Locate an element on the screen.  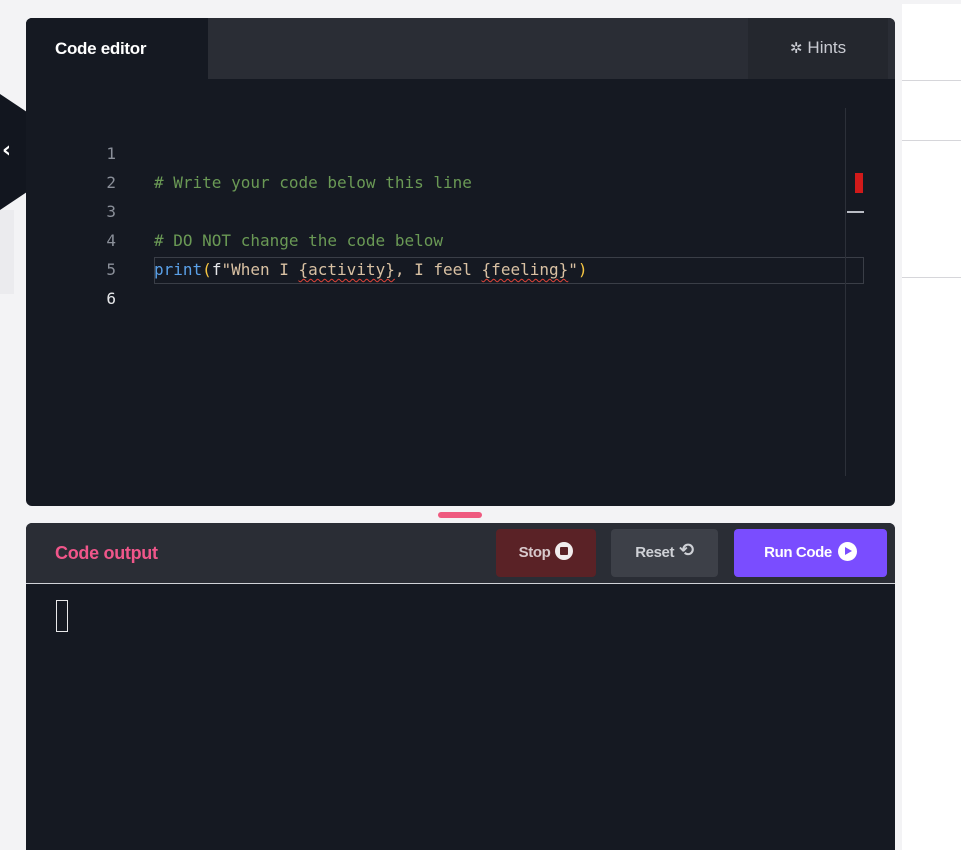
collapse-sidebar-button: ‹ is located at coordinates (13, 152).